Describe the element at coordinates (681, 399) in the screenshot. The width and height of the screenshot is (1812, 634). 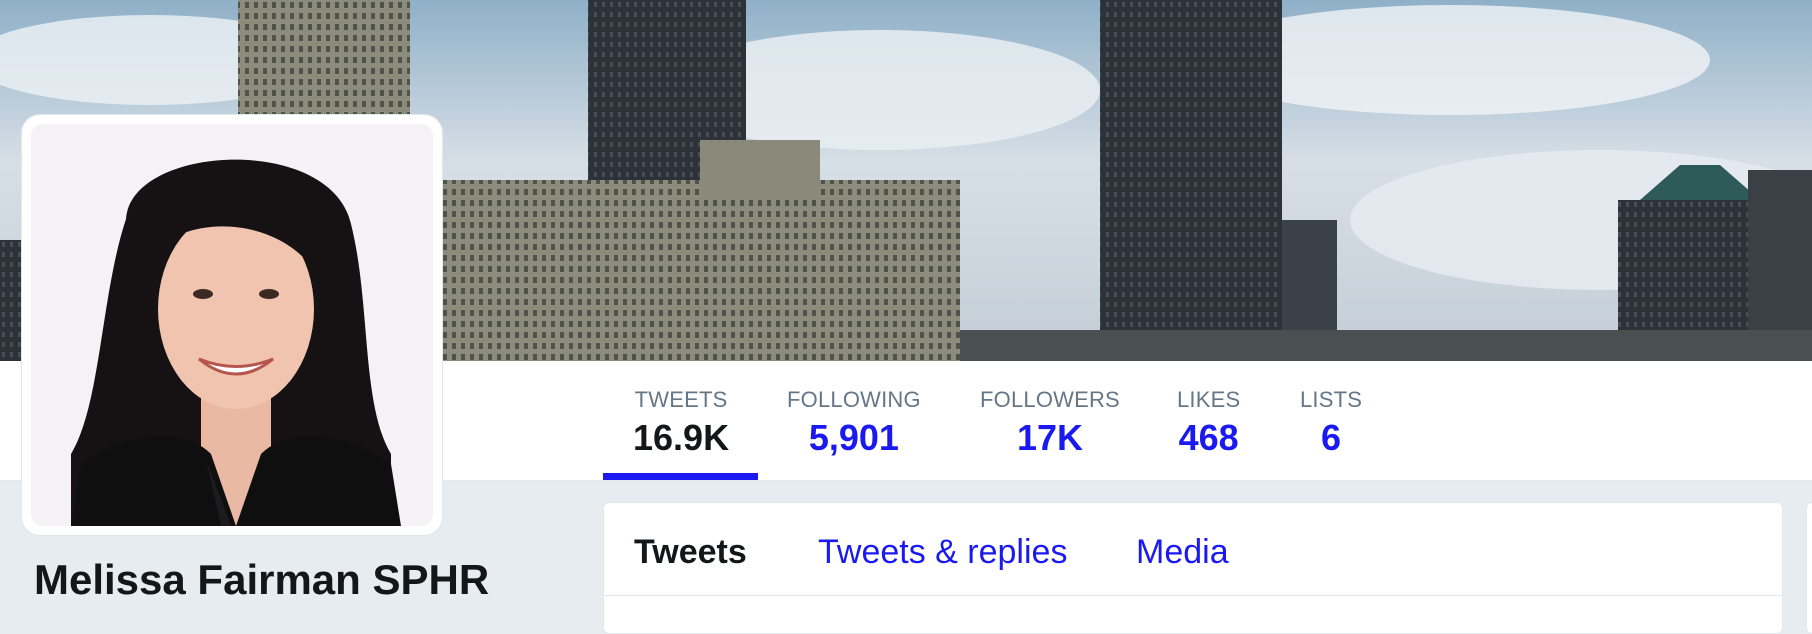
I see `stat-label: TWEETS` at that location.